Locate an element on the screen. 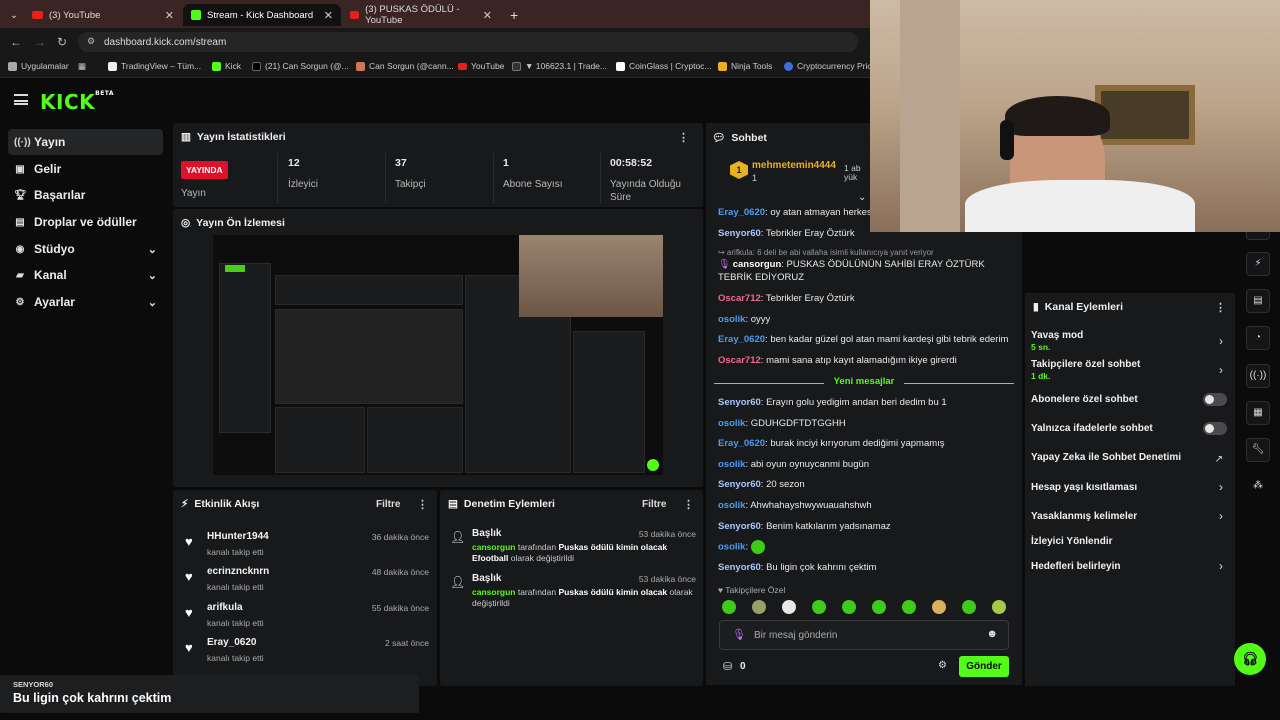 The width and height of the screenshot is (1280, 720). sidebar-item-studyo: ◉ Stüdyo ⌄ is located at coordinates (85, 249).